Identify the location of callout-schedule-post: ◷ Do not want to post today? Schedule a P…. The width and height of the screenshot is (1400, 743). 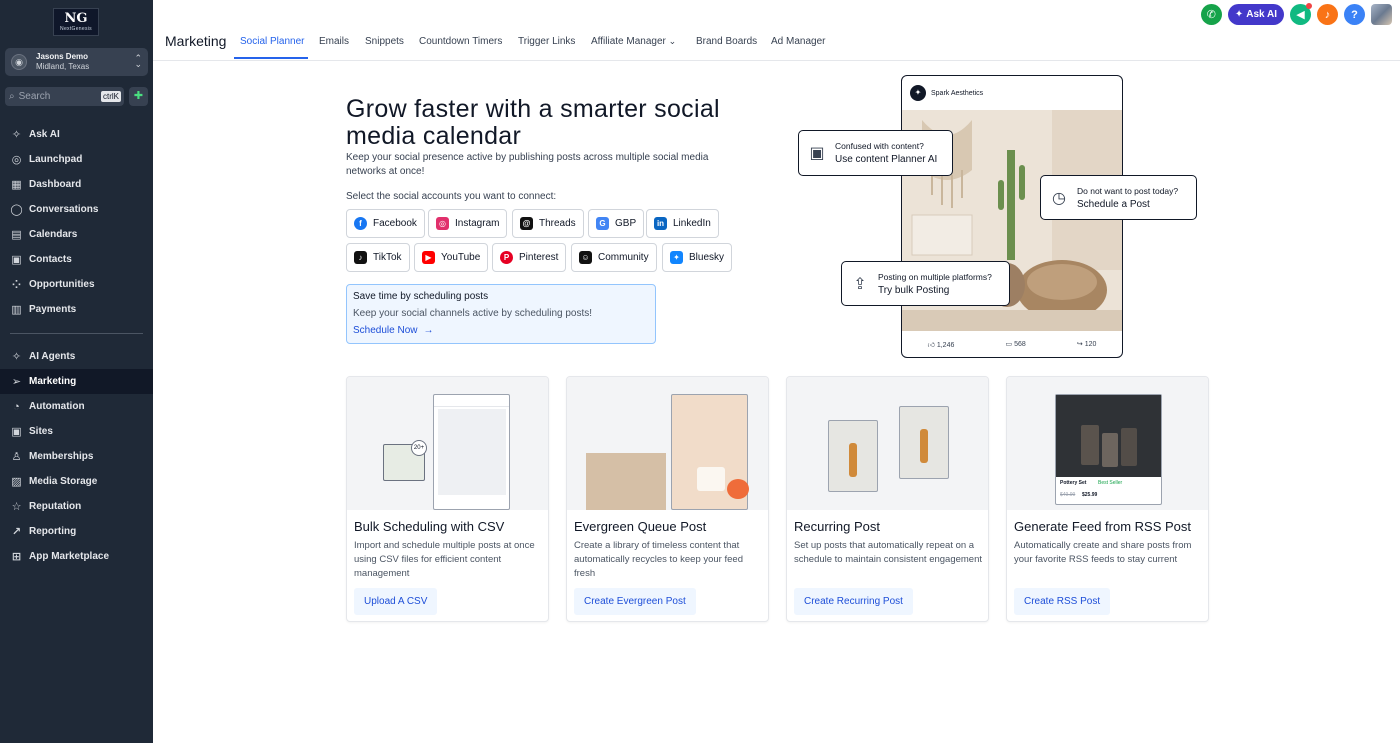
(1118, 197).